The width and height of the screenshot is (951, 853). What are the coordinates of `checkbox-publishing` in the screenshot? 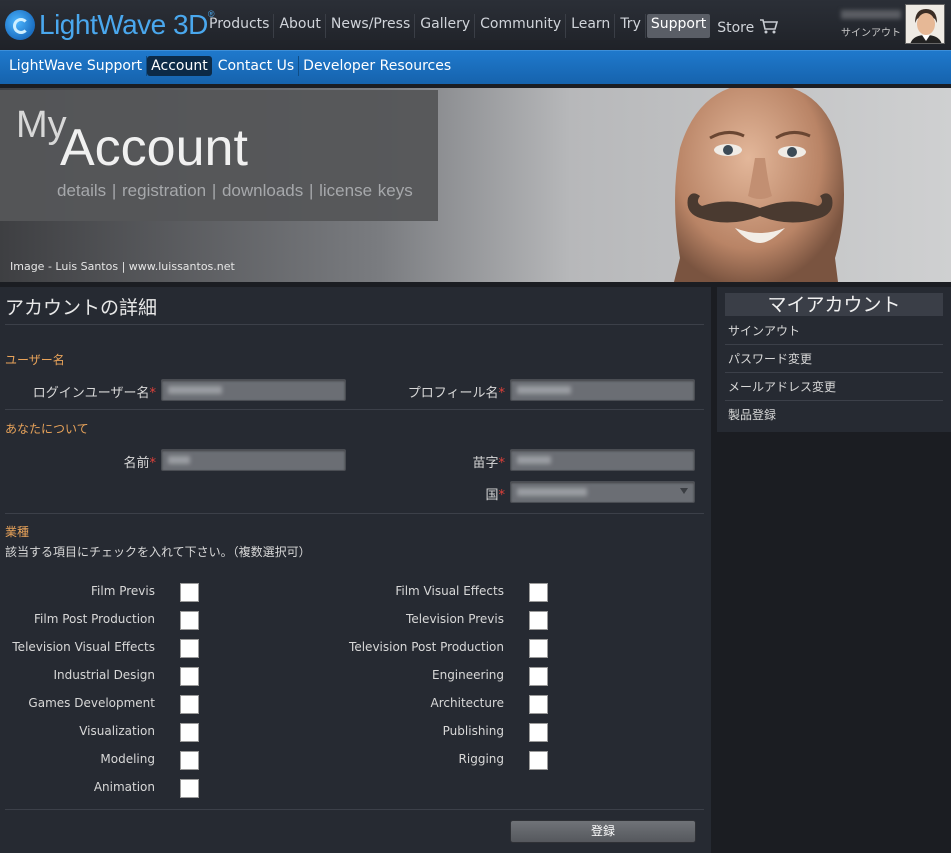 It's located at (538, 732).